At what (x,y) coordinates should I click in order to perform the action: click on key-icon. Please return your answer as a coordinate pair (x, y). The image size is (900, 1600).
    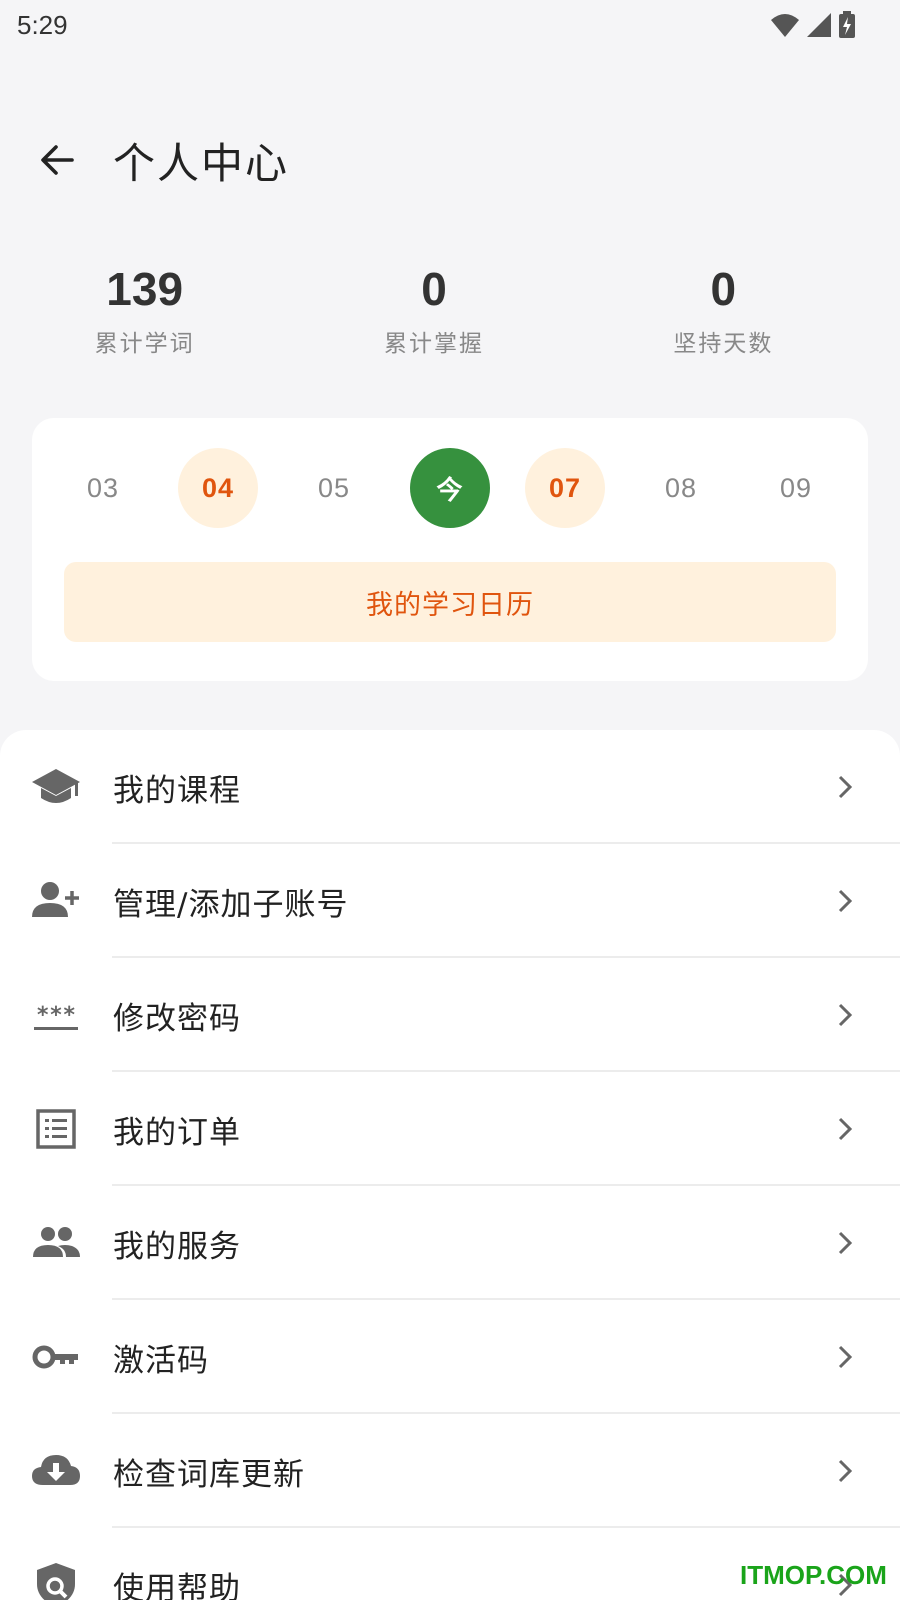
    Looking at the image, I should click on (56, 1357).